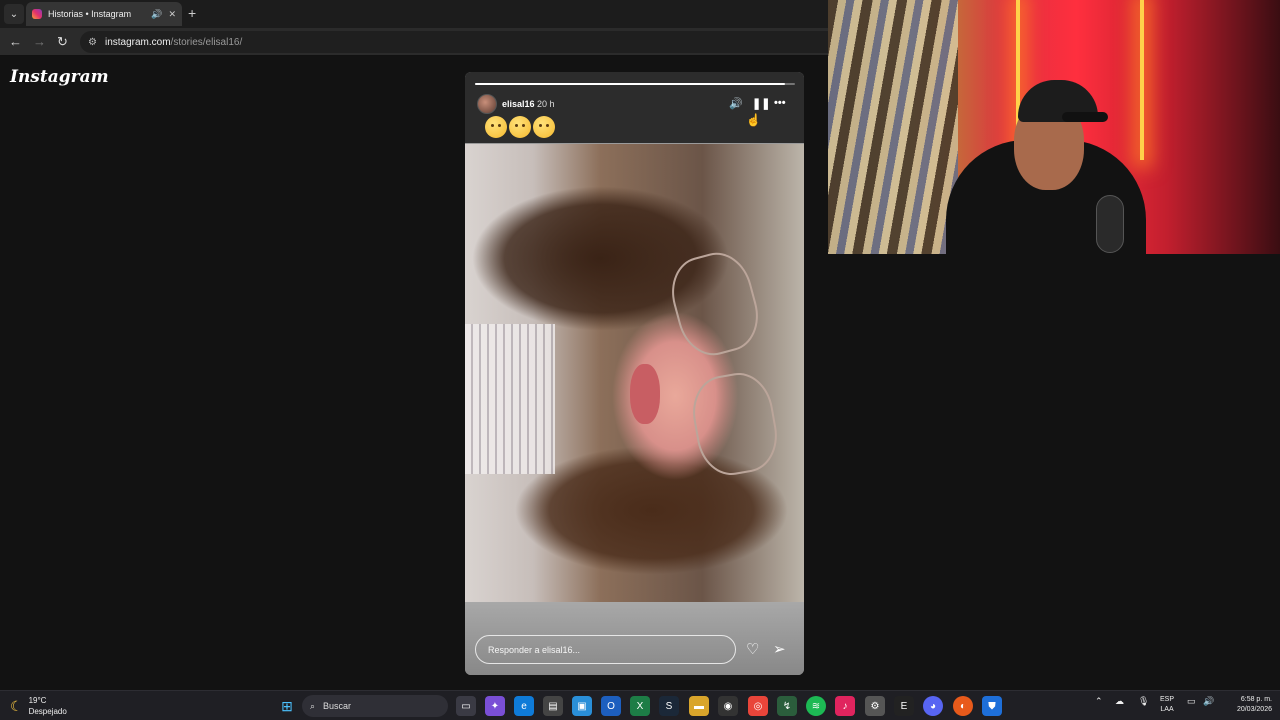 The width and height of the screenshot is (1280, 720). I want to click on store-icon: ▤, so click(553, 706).